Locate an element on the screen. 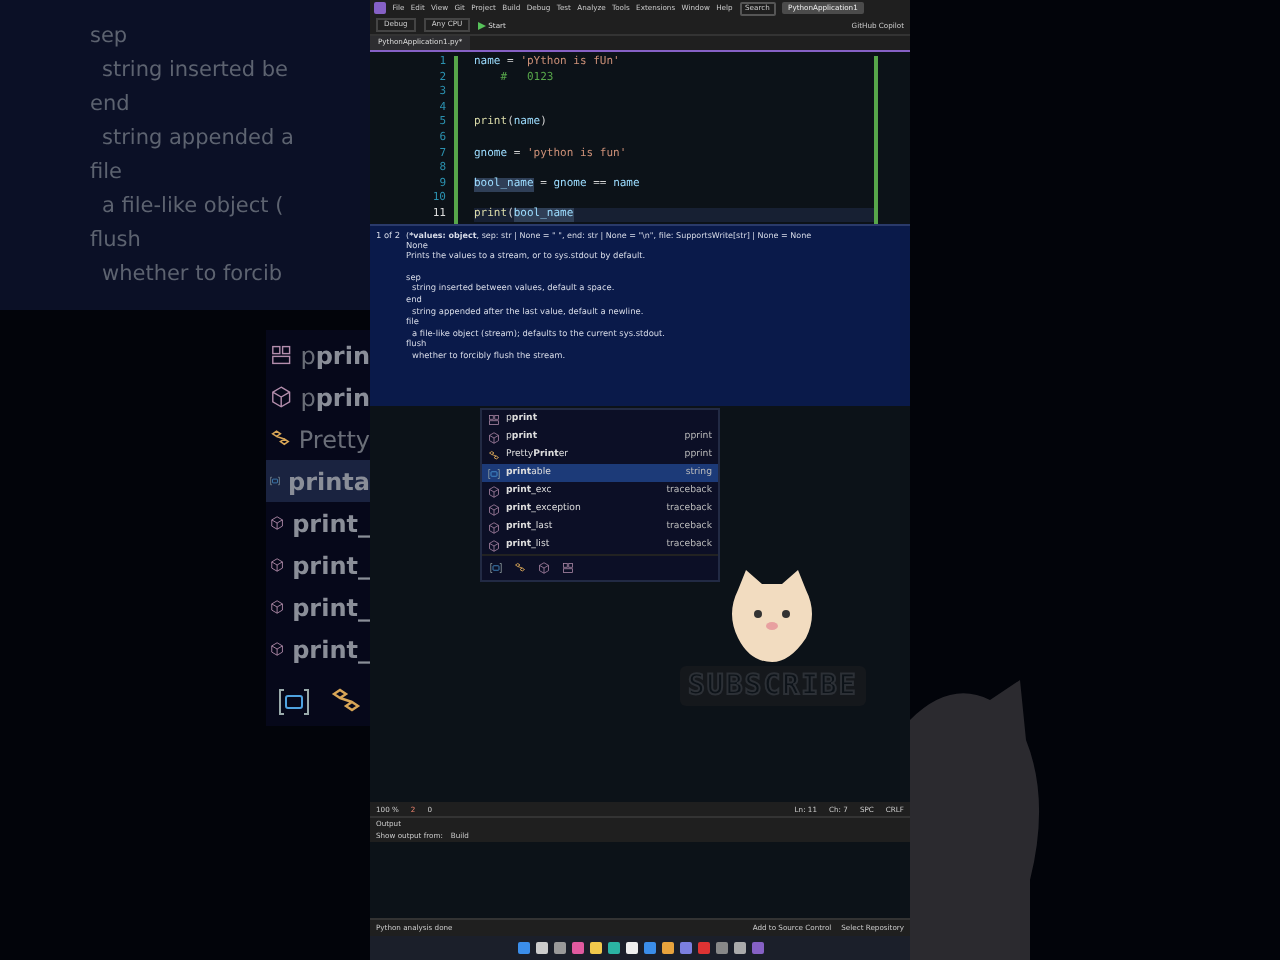 This screenshot has height=960, width=1280. parameter-description: string appended a is located at coordinates (197, 139).